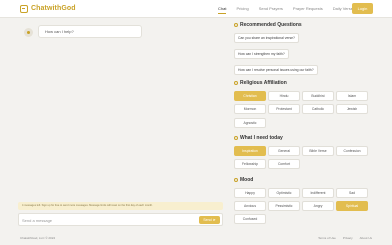 The width and height of the screenshot is (392, 245). What do you see at coordinates (284, 193) in the screenshot?
I see `mood-option: Optimistic` at bounding box center [284, 193].